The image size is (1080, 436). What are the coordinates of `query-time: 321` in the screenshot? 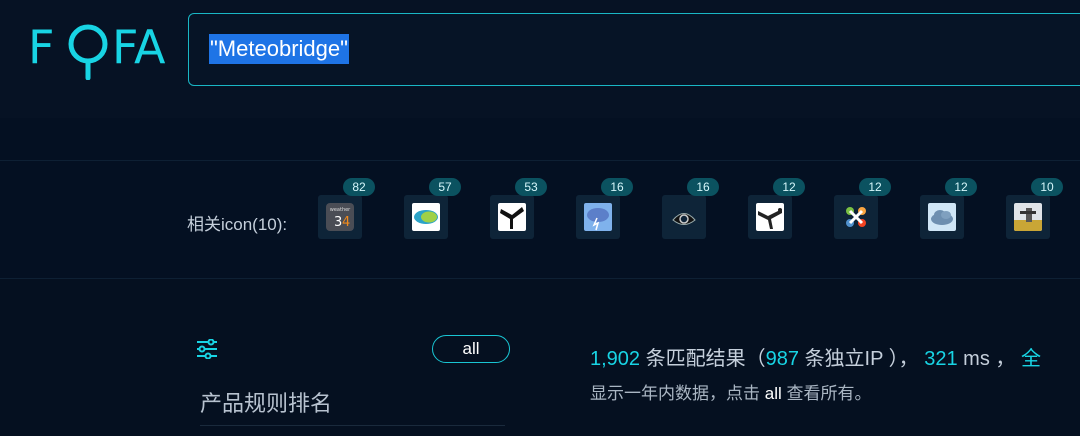 It's located at (941, 359).